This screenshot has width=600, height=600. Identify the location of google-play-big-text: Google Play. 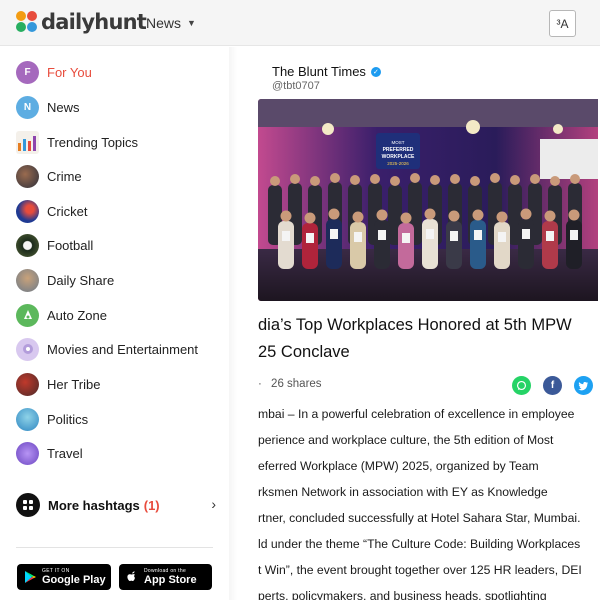
(74, 579).